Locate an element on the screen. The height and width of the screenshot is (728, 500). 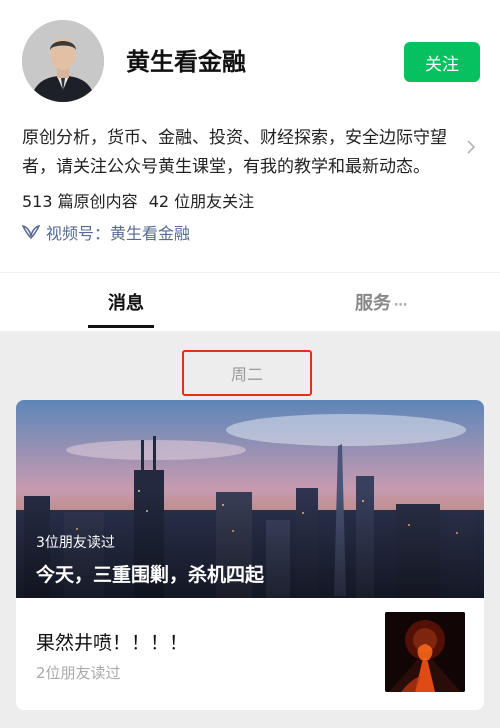
video-channel-link: 视频号：黄生看金融 is located at coordinates (106, 232).